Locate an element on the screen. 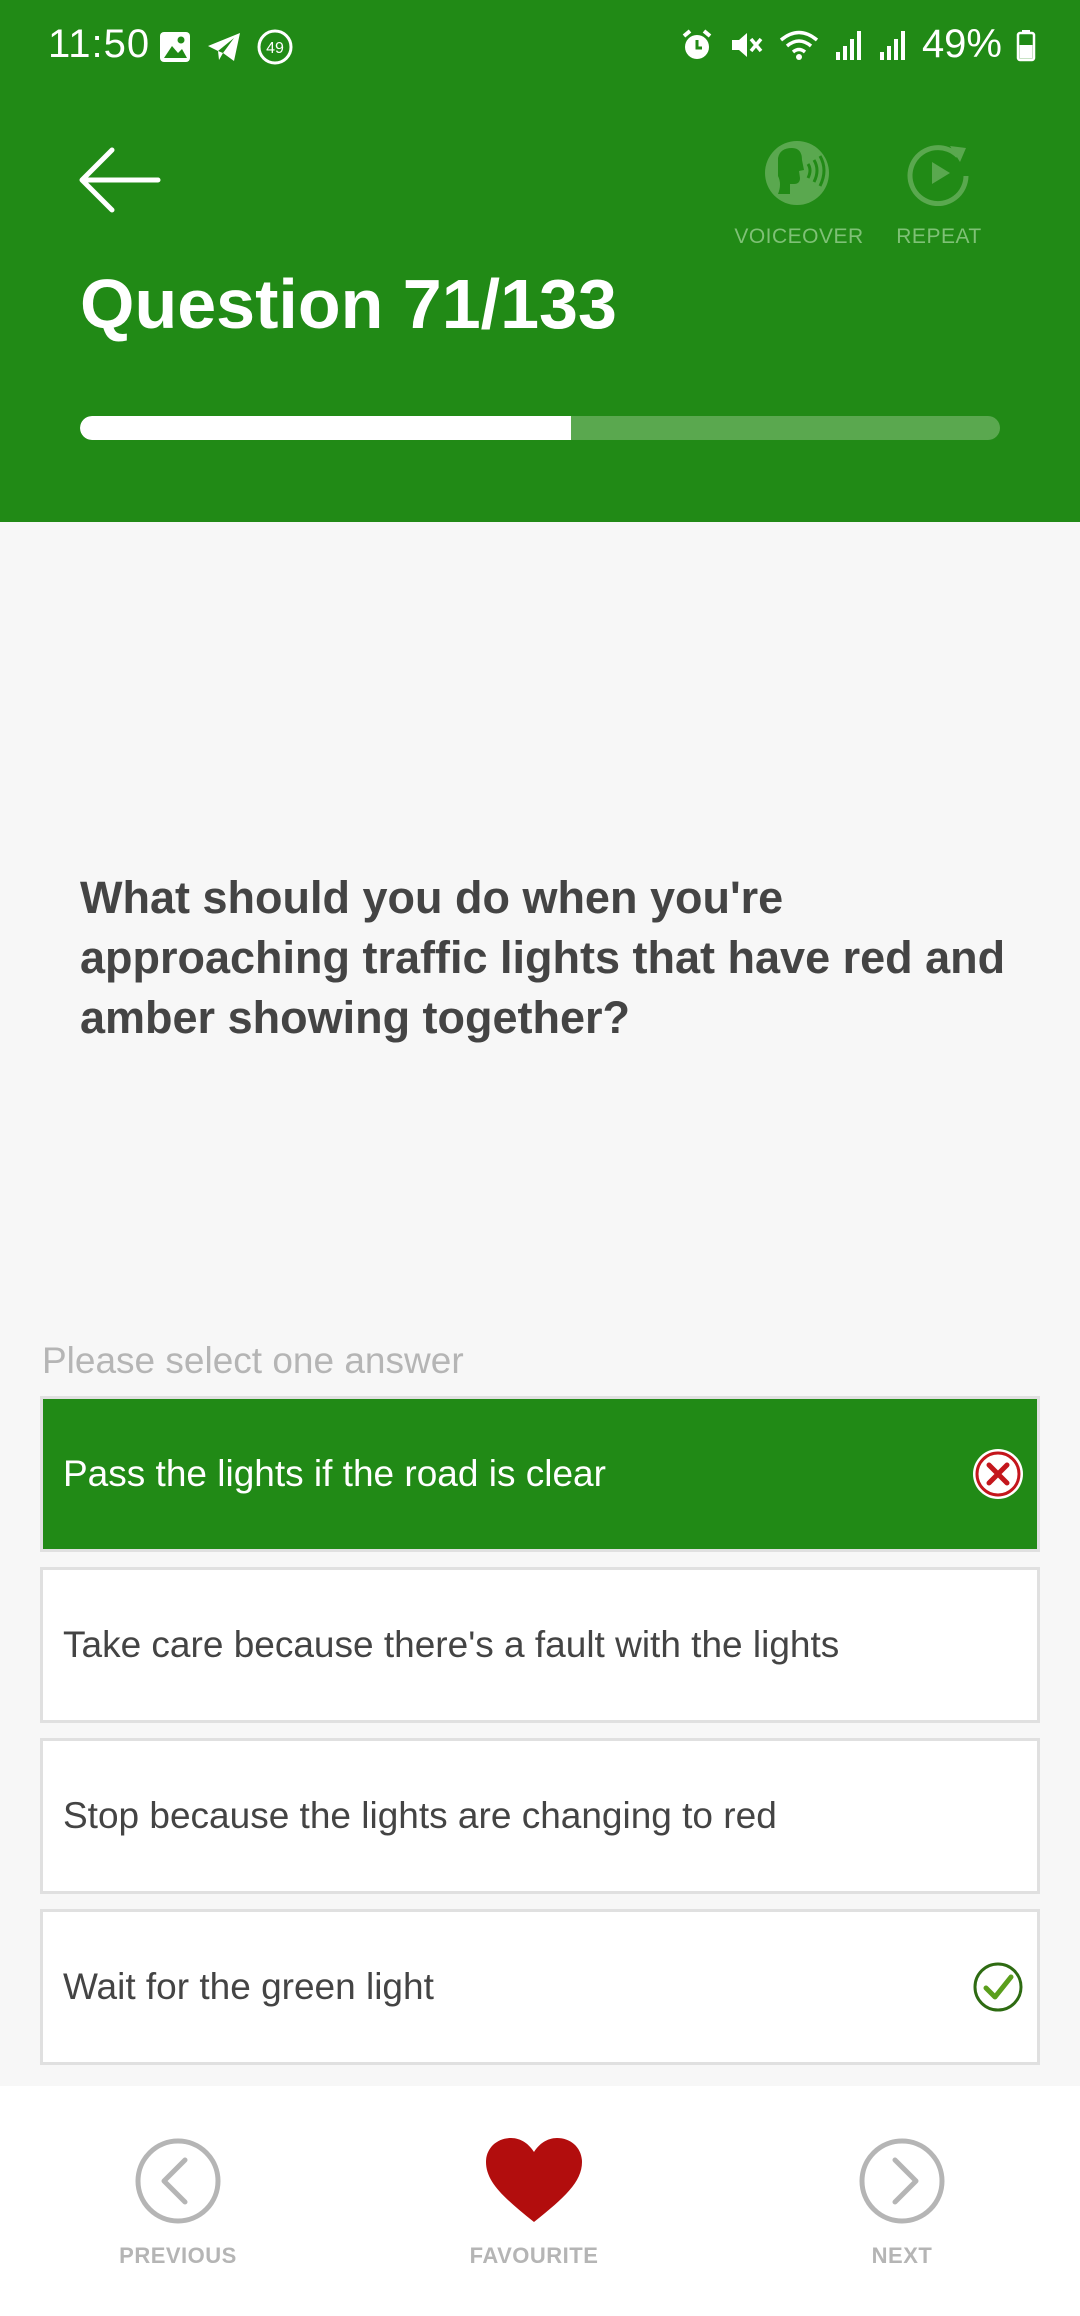  next-button: NEXT is located at coordinates (902, 2202).